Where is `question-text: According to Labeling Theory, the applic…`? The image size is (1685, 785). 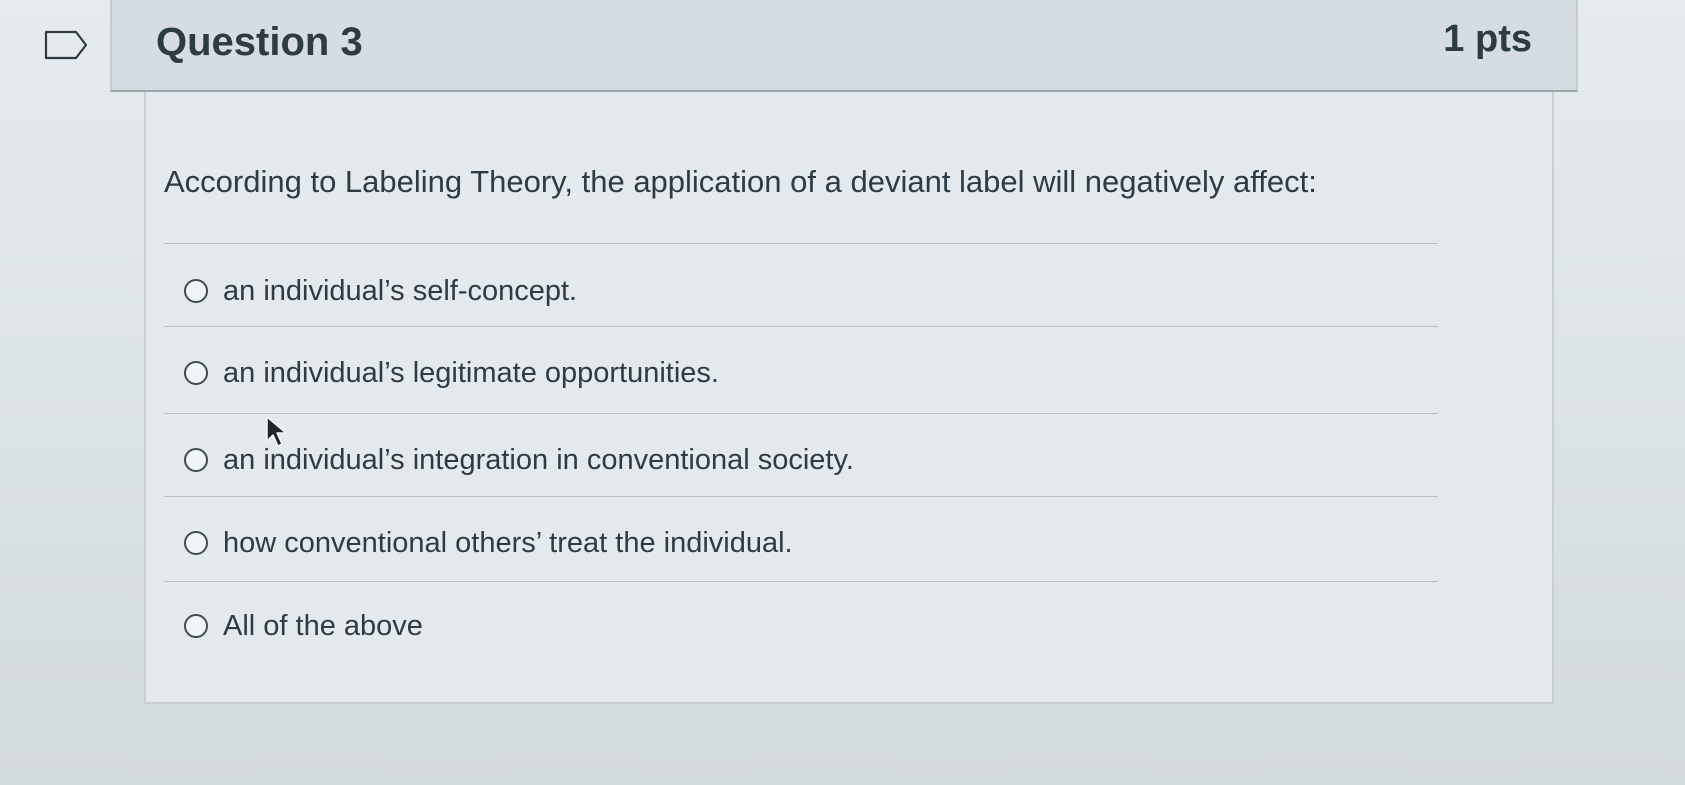 question-text: According to Labeling Theory, the applic… is located at coordinates (740, 181).